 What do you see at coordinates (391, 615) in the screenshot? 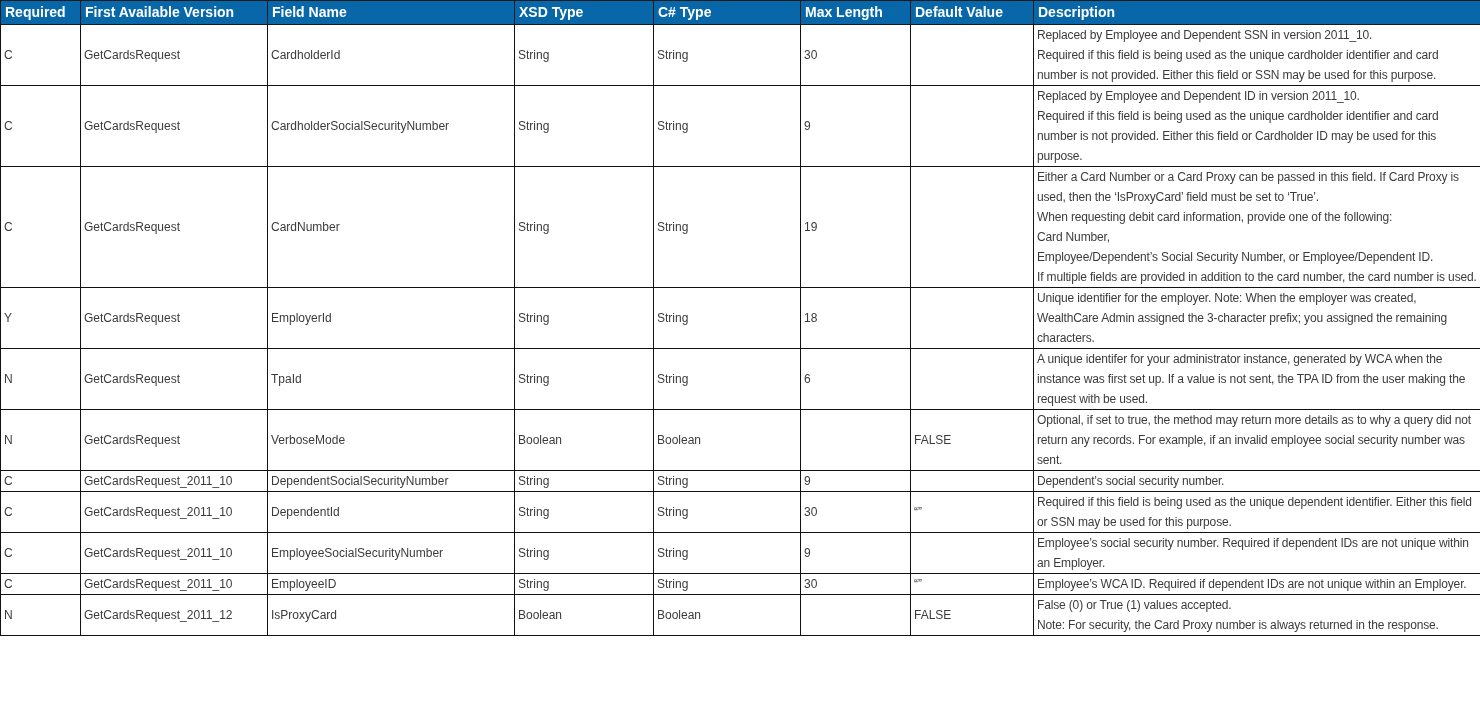
I see `table-cell: IsProxyCard` at bounding box center [391, 615].